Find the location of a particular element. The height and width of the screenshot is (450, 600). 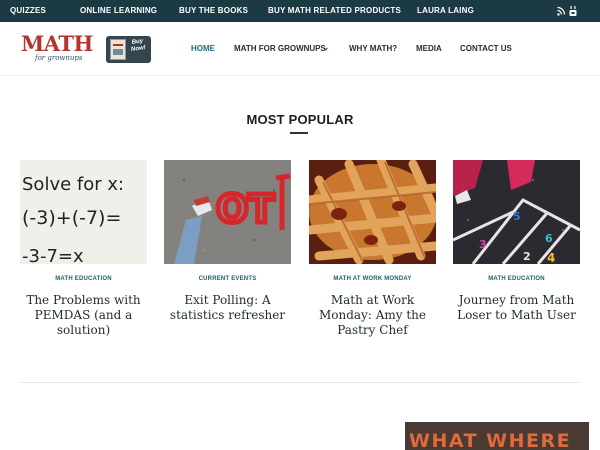

svg-text: 6 is located at coordinates (549, 238).